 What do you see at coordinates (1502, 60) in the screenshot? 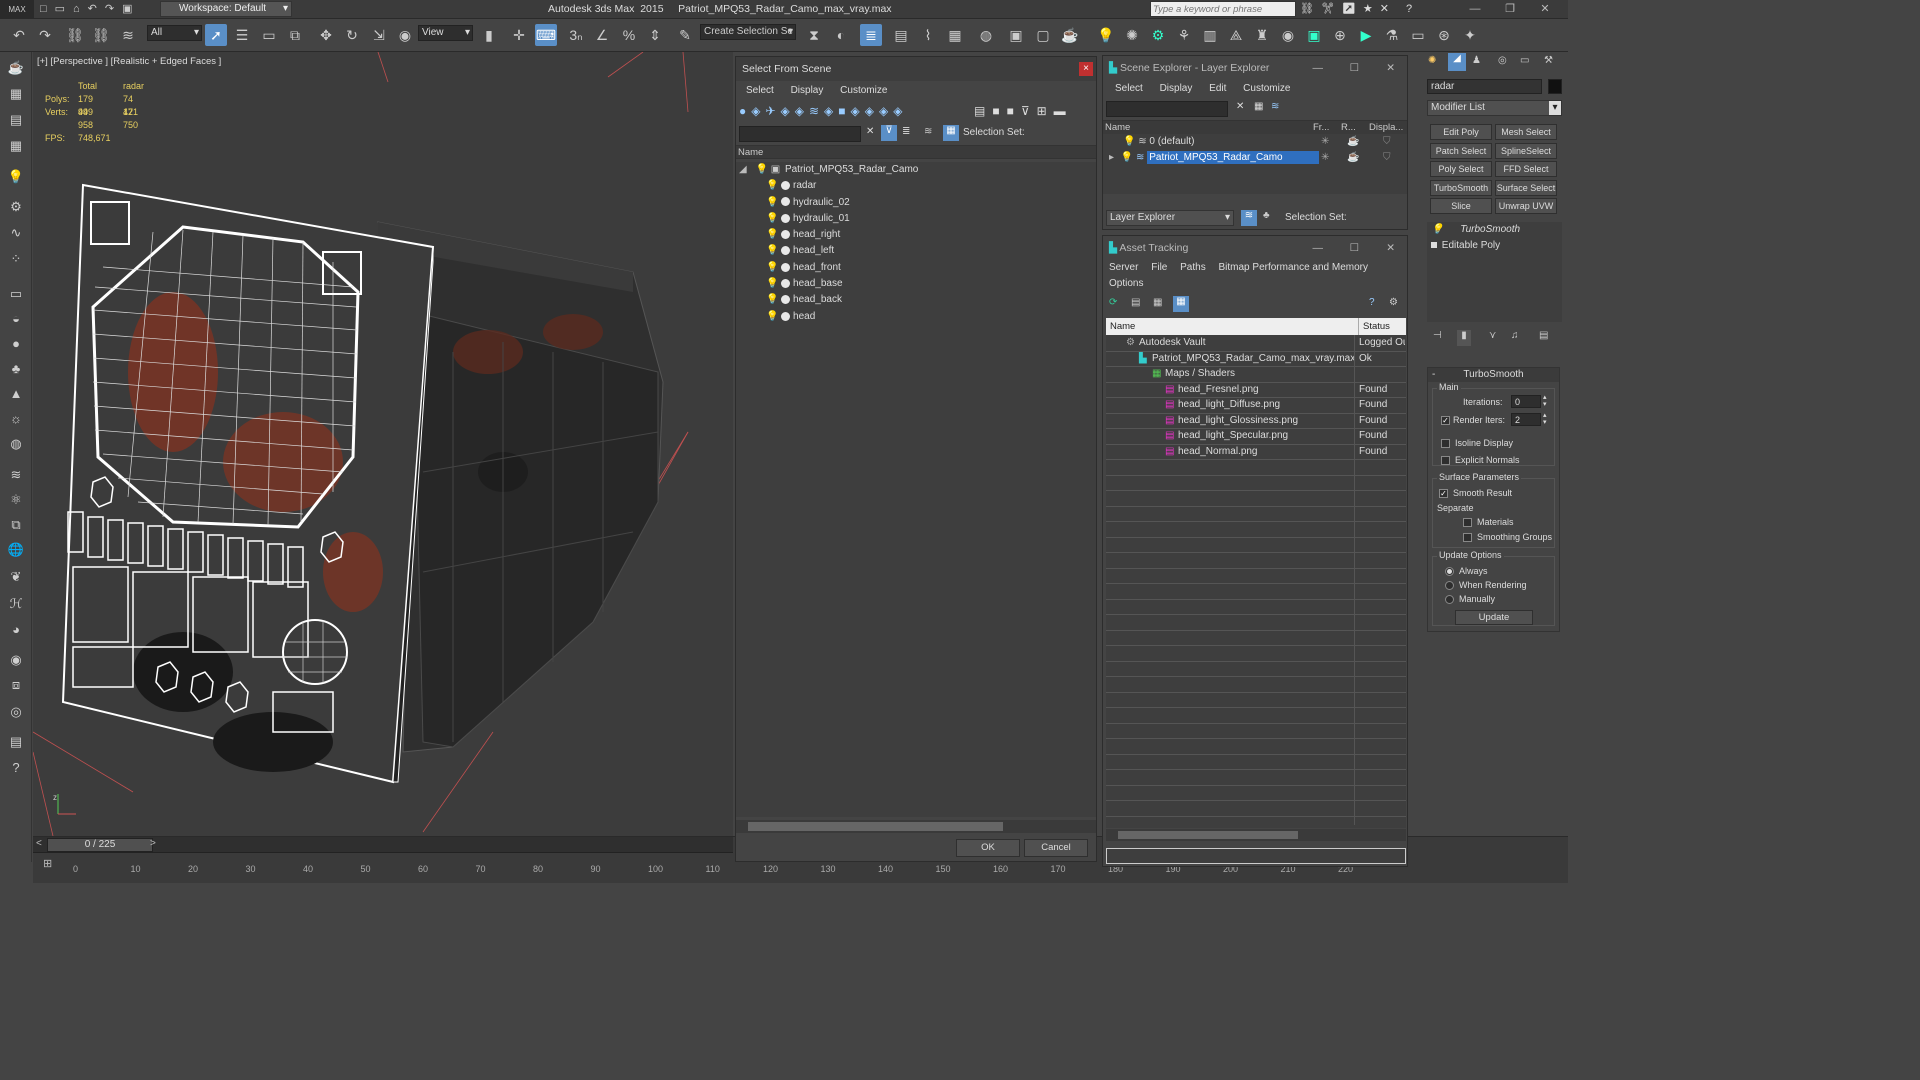
I see `motion-tab-icon: ◎` at bounding box center [1502, 60].